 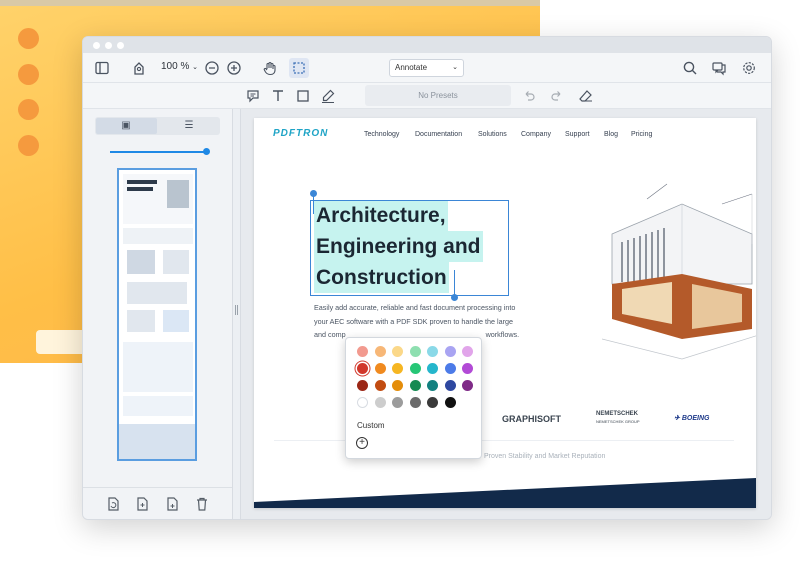 I want to click on panel-tabs: ▣ ☰, so click(x=157, y=126).